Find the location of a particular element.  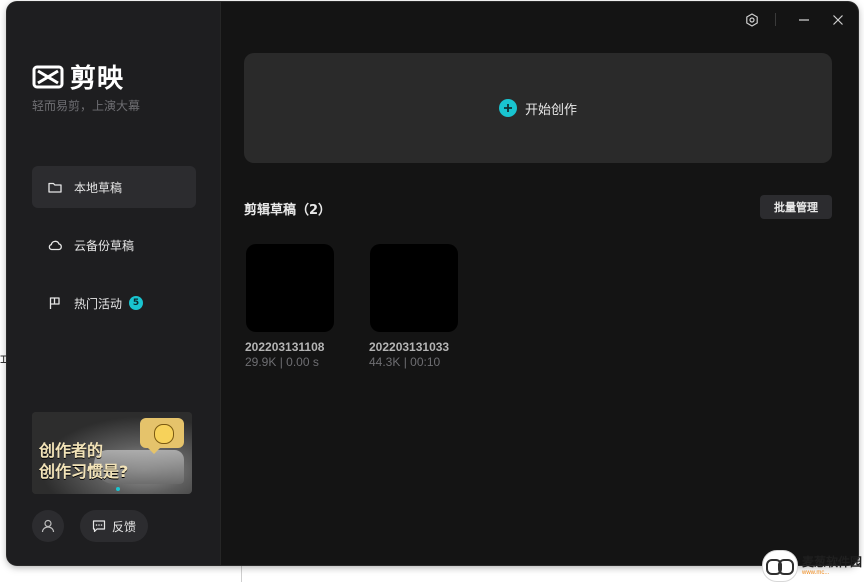

sidebar-item-label: 本地草稿 is located at coordinates (98, 187).